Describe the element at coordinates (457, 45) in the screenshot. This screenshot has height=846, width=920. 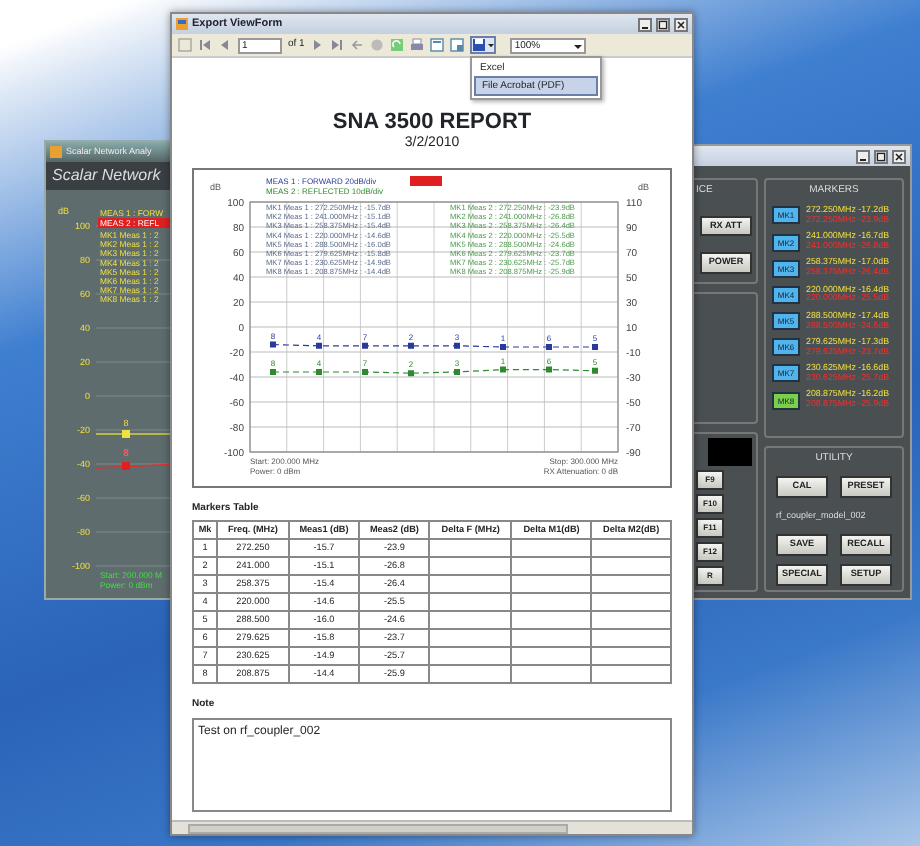
I see `page-setup-icon` at that location.